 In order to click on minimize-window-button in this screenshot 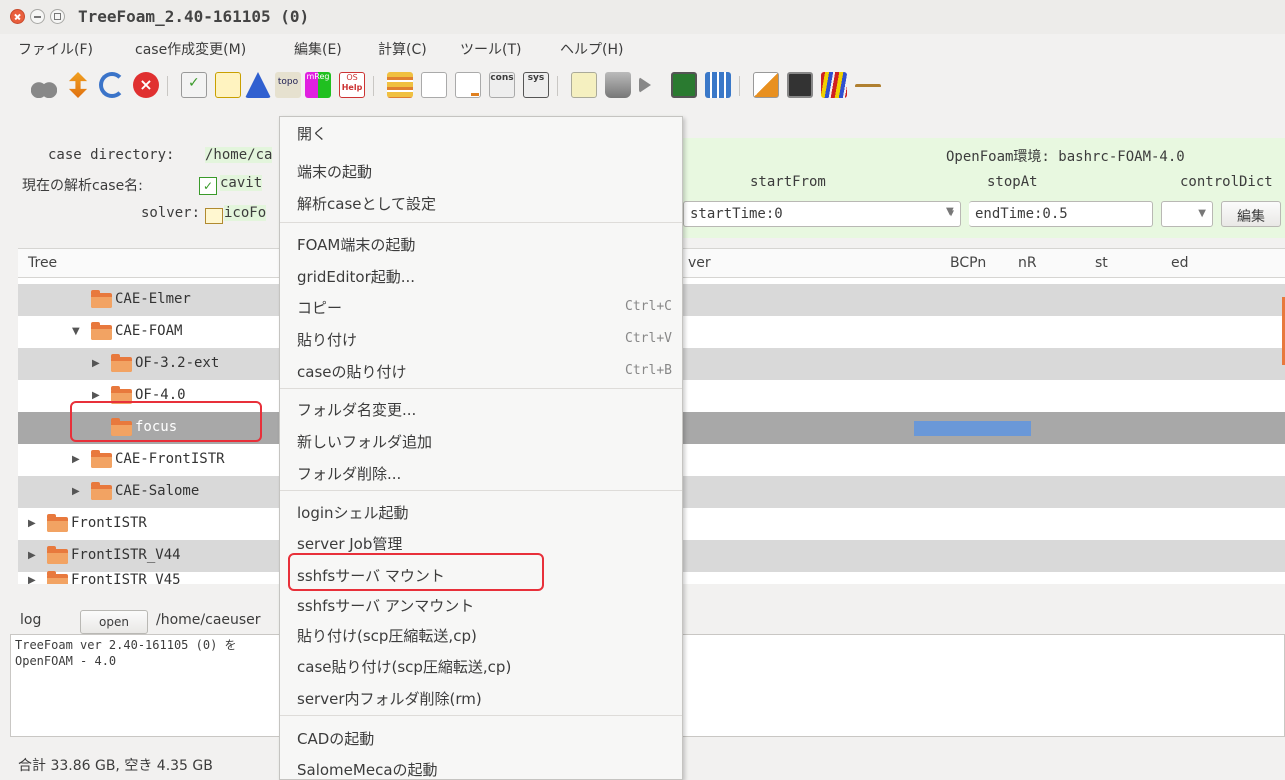, I will do `click(37, 16)`.